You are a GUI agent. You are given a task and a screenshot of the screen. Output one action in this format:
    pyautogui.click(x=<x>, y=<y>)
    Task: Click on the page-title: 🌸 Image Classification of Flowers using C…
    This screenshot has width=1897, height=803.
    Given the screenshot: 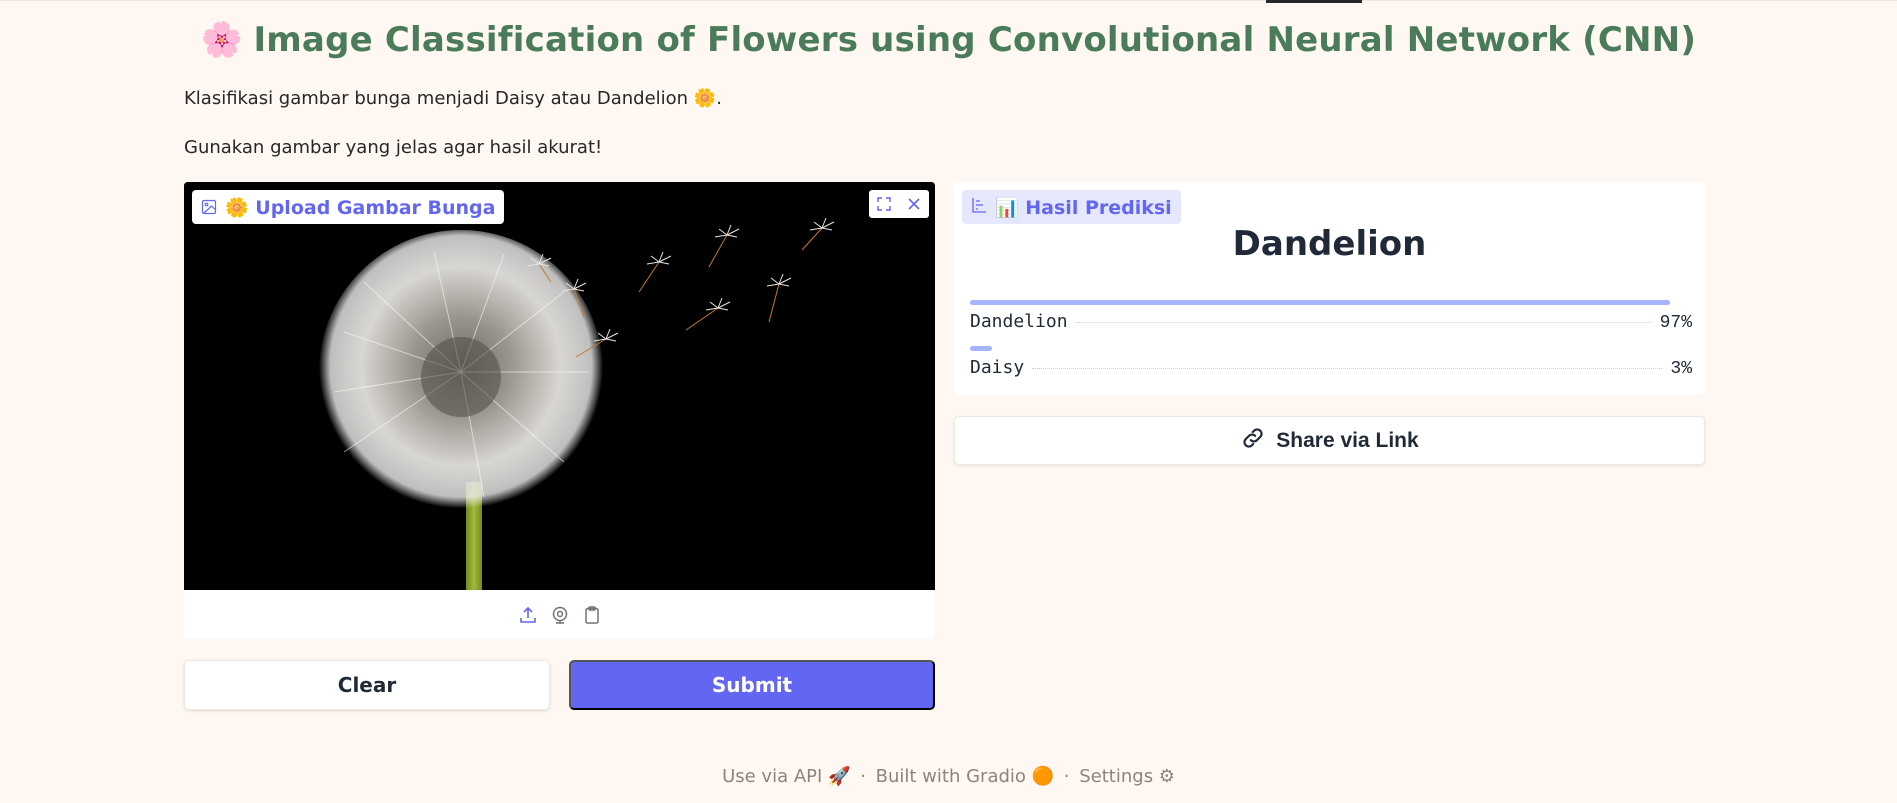 What is the action you would take?
    pyautogui.click(x=948, y=40)
    